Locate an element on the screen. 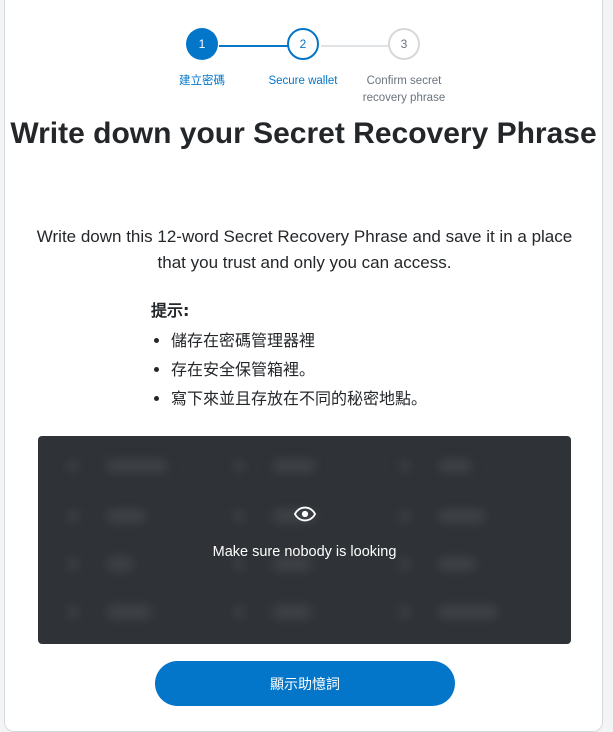  tips-list: 儲存在密碼管理器裡 存在安全保管箱裡。 寫下來並且存放在不同的秘密地點。 is located at coordinates (321, 369).